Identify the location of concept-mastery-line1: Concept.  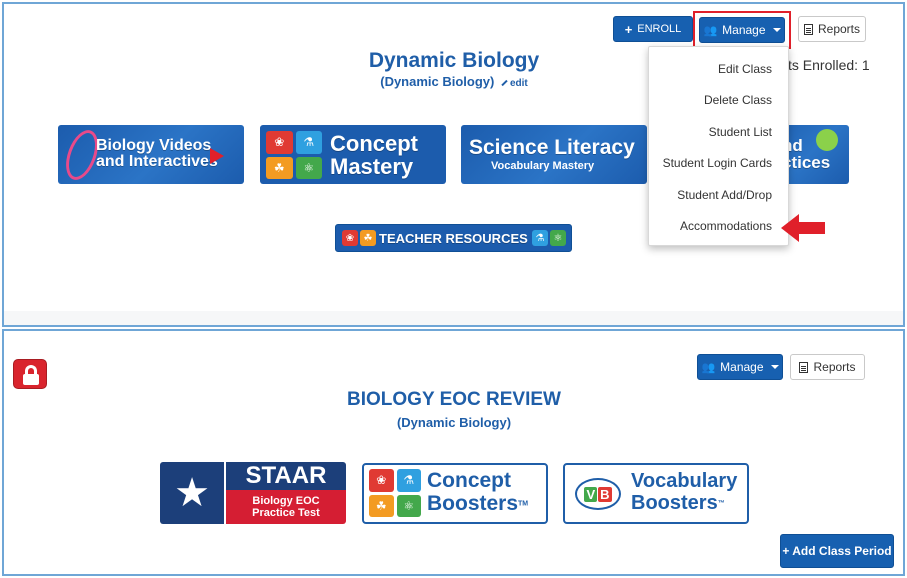
(374, 143).